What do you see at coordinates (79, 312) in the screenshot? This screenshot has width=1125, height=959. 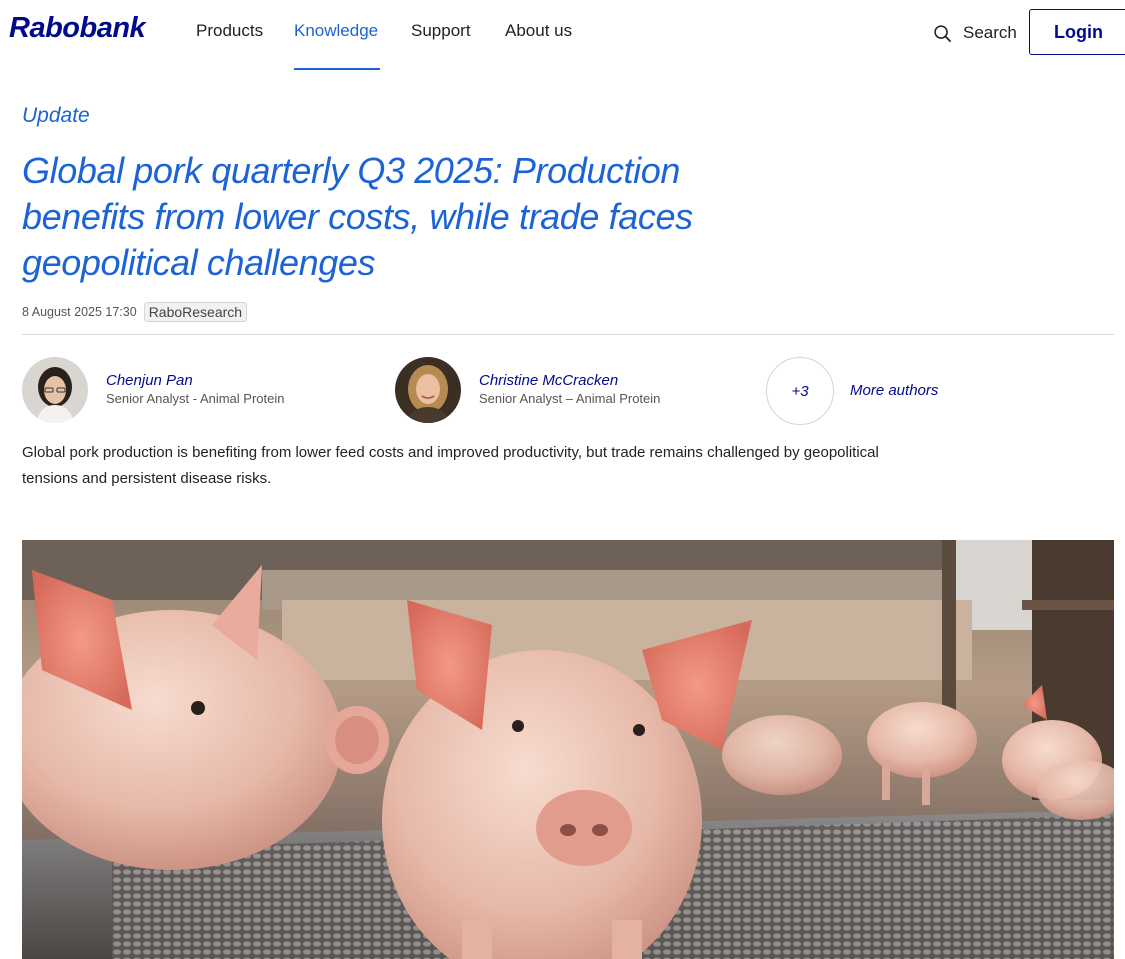 I see `publish-date: 8 August 2025 17:30` at bounding box center [79, 312].